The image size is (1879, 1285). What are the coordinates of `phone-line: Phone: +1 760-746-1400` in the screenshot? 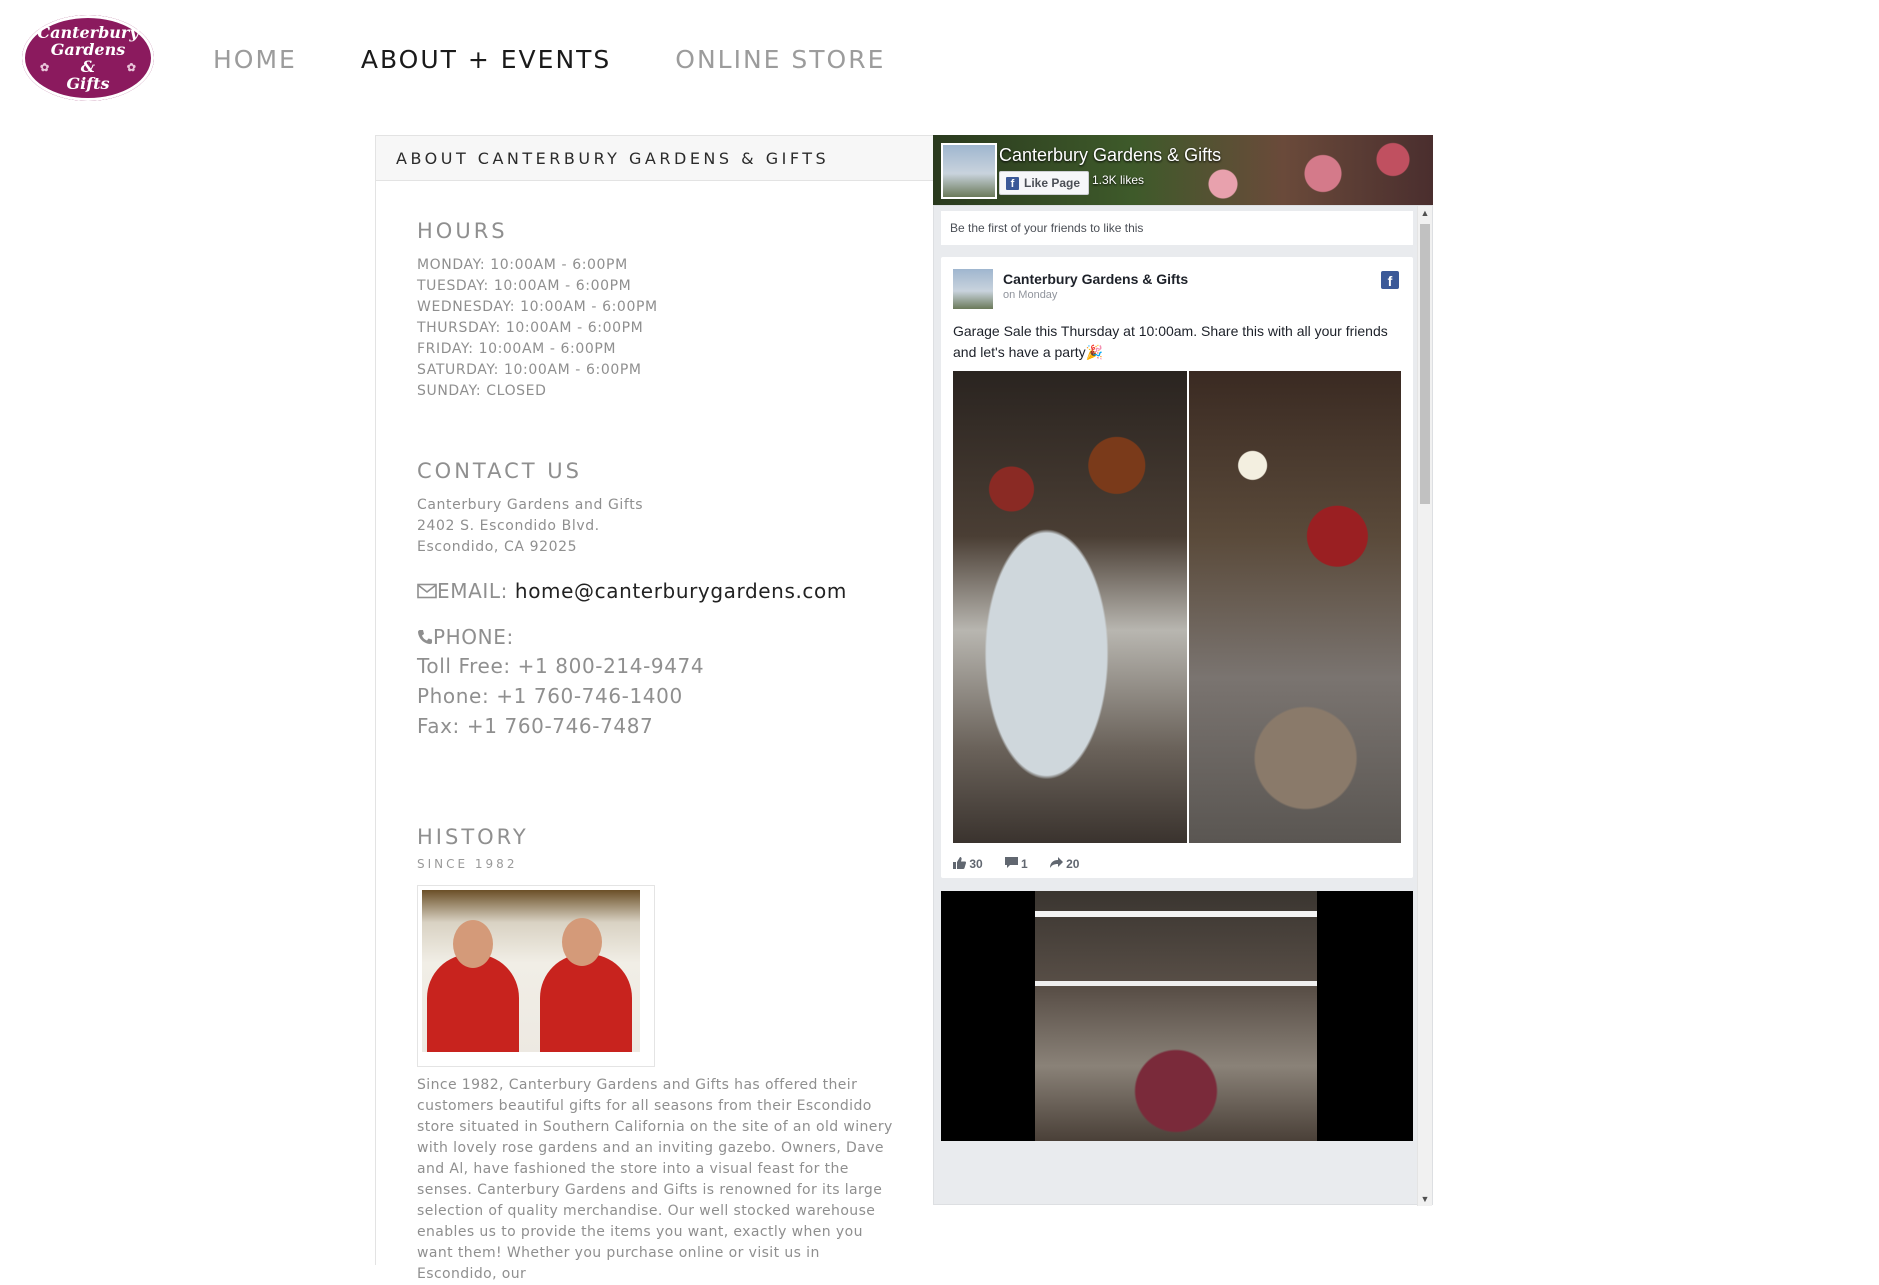 It's located at (550, 696).